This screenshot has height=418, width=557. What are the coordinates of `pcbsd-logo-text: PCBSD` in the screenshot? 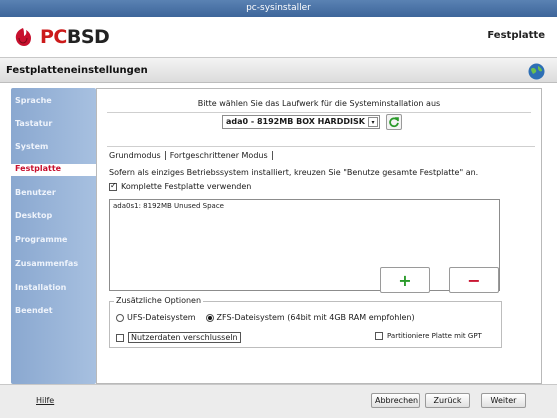 It's located at (75, 37).